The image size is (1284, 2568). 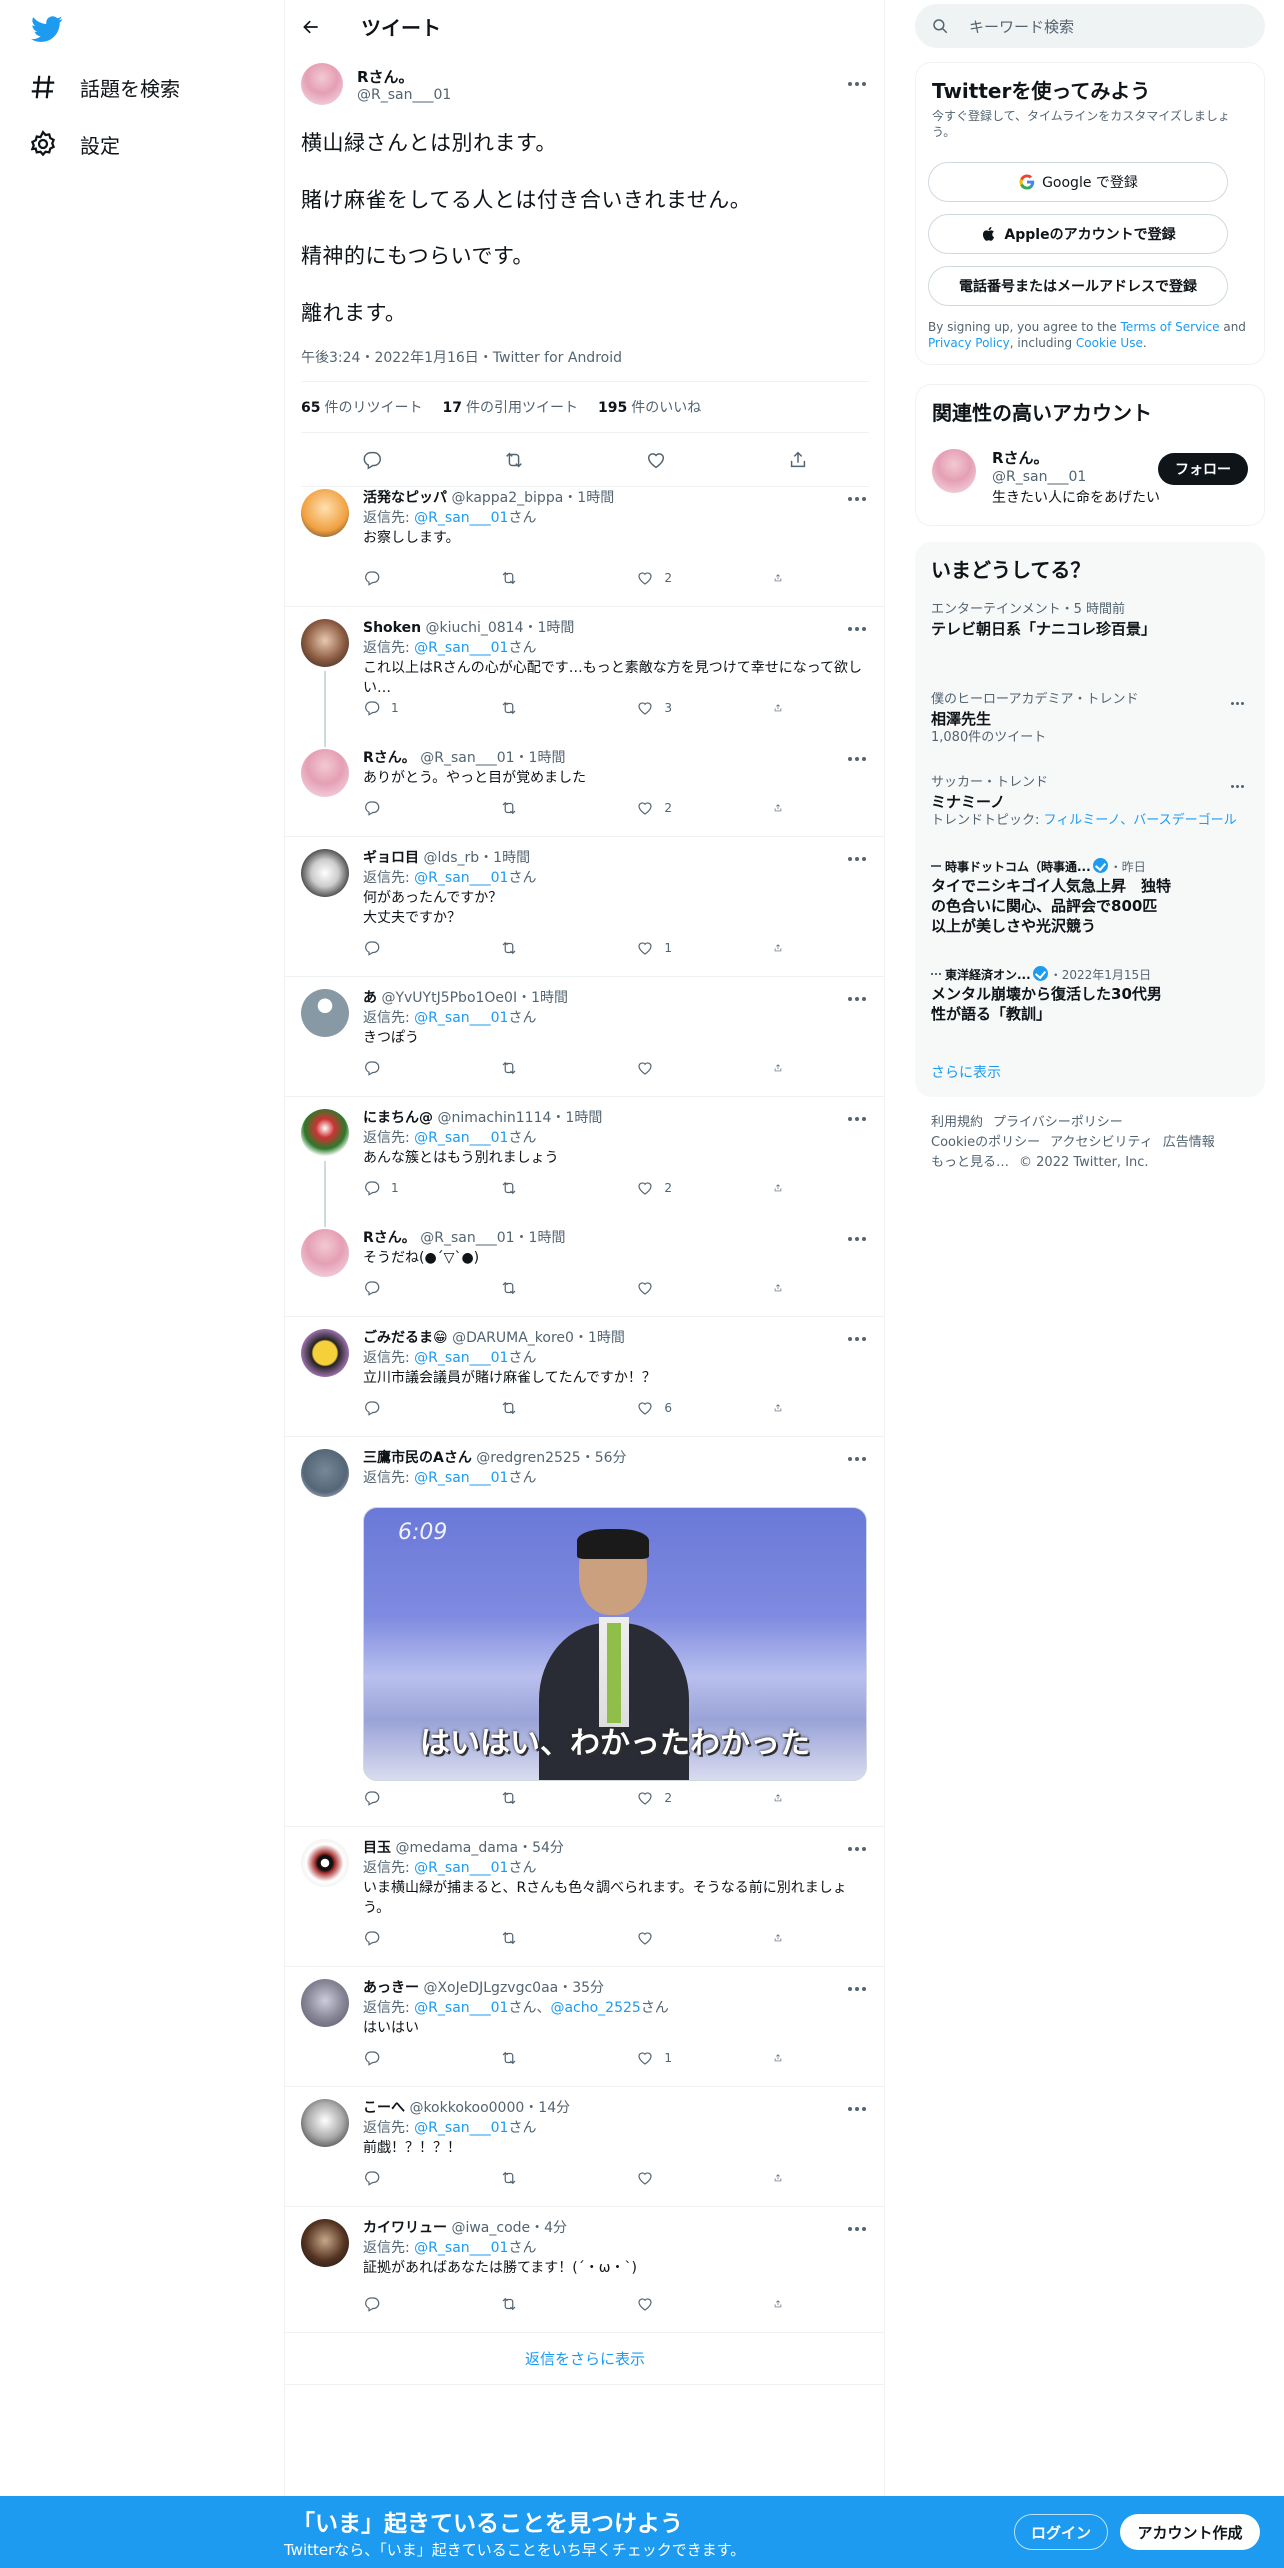 What do you see at coordinates (74, 144) in the screenshot?
I see `nav-settings: 設定` at bounding box center [74, 144].